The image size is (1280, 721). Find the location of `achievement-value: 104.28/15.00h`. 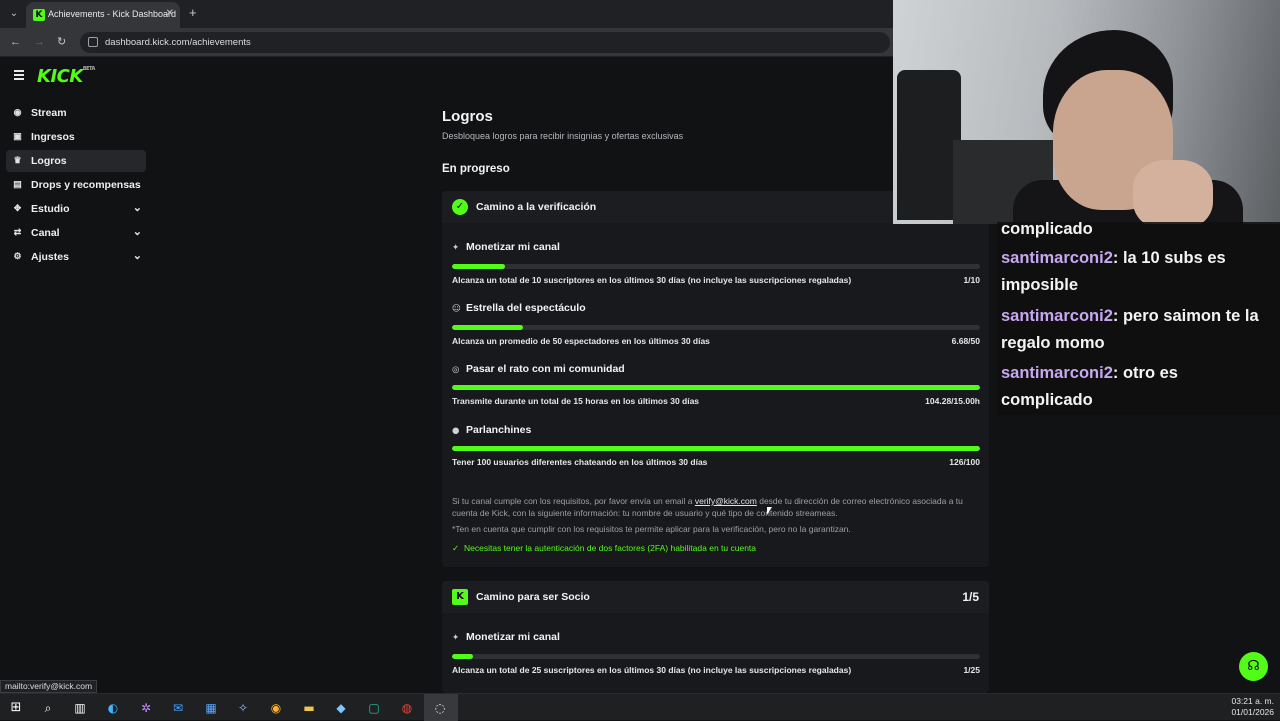

achievement-value: 104.28/15.00h is located at coordinates (952, 401).